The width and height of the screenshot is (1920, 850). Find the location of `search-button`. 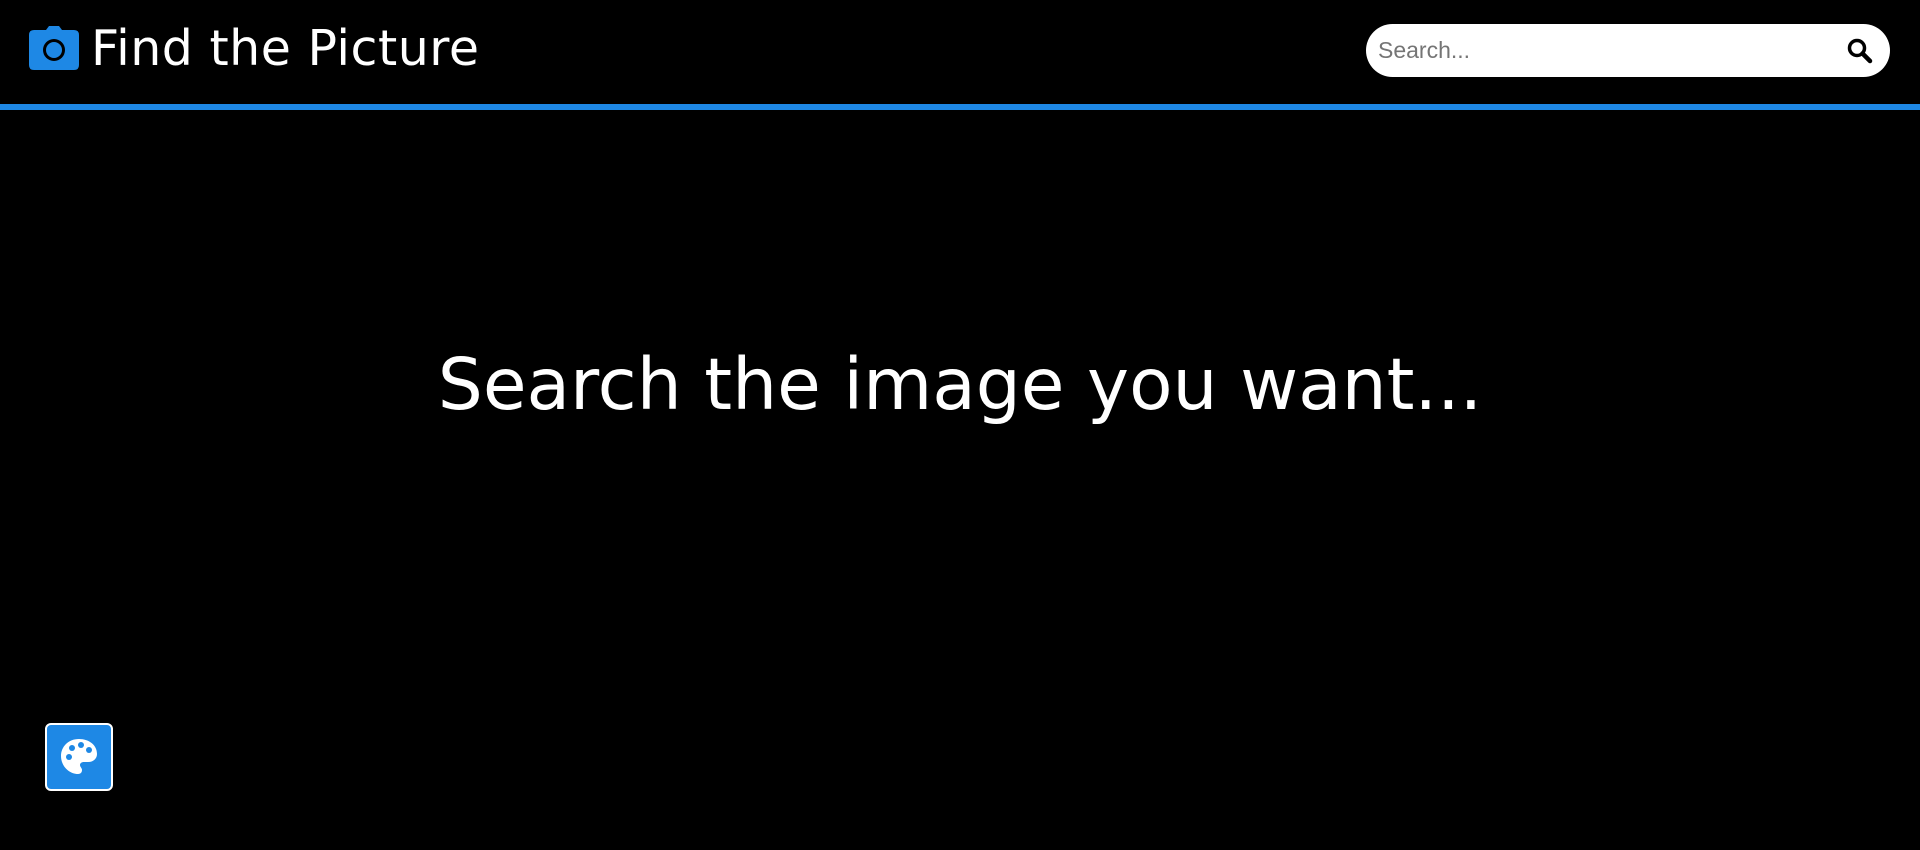

search-button is located at coordinates (1860, 51).